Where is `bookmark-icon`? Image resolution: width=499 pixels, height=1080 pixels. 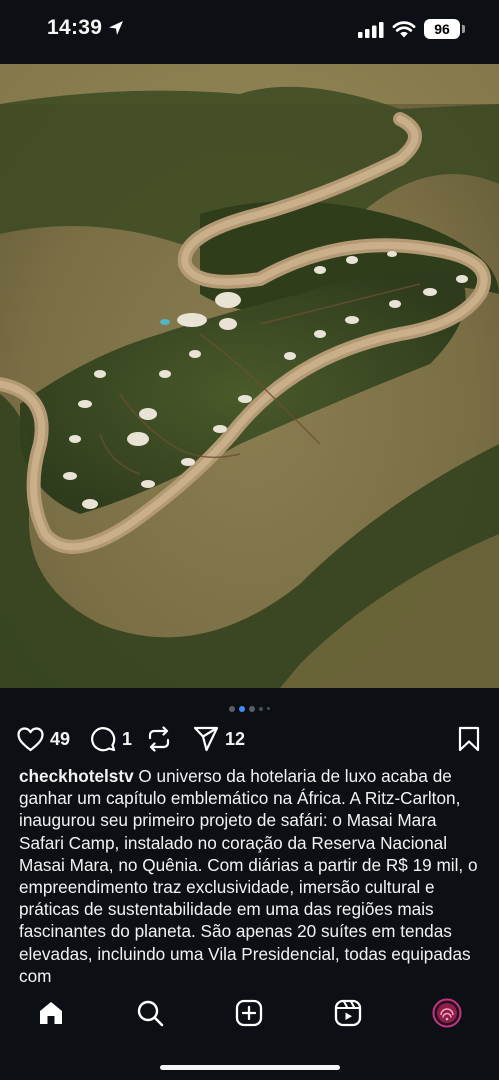
bookmark-icon is located at coordinates (469, 739).